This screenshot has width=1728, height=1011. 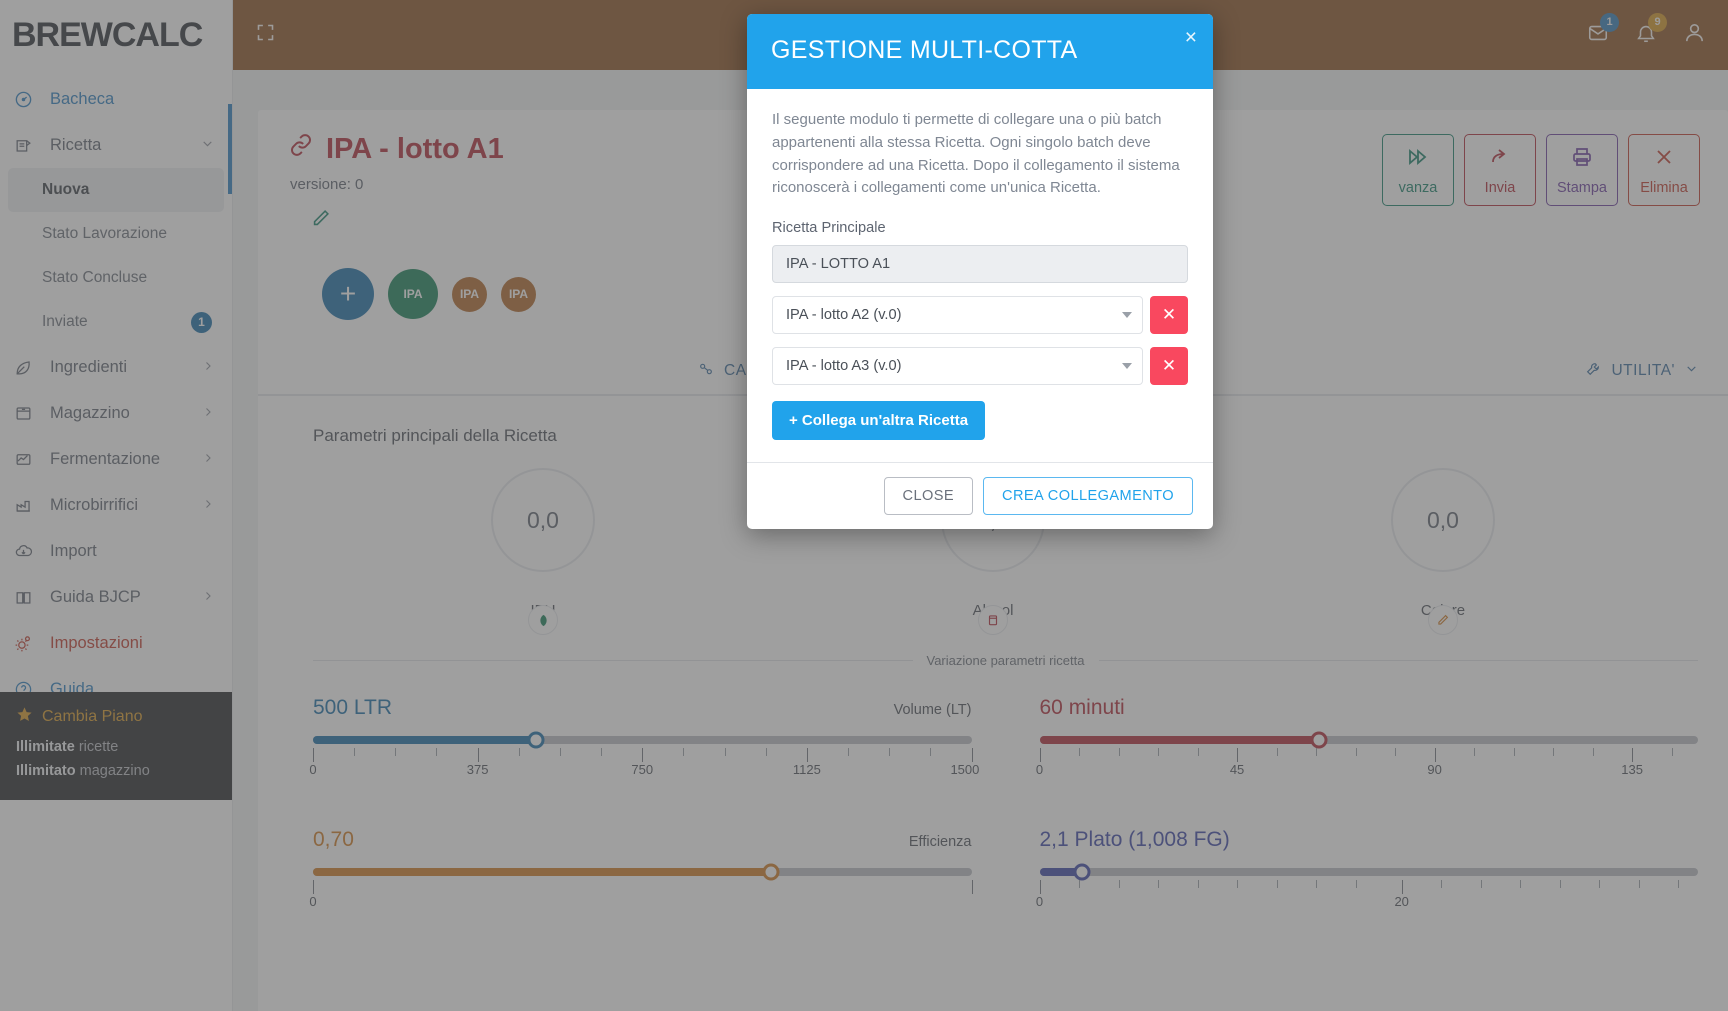 I want to click on main-recipe-input, so click(x=980, y=264).